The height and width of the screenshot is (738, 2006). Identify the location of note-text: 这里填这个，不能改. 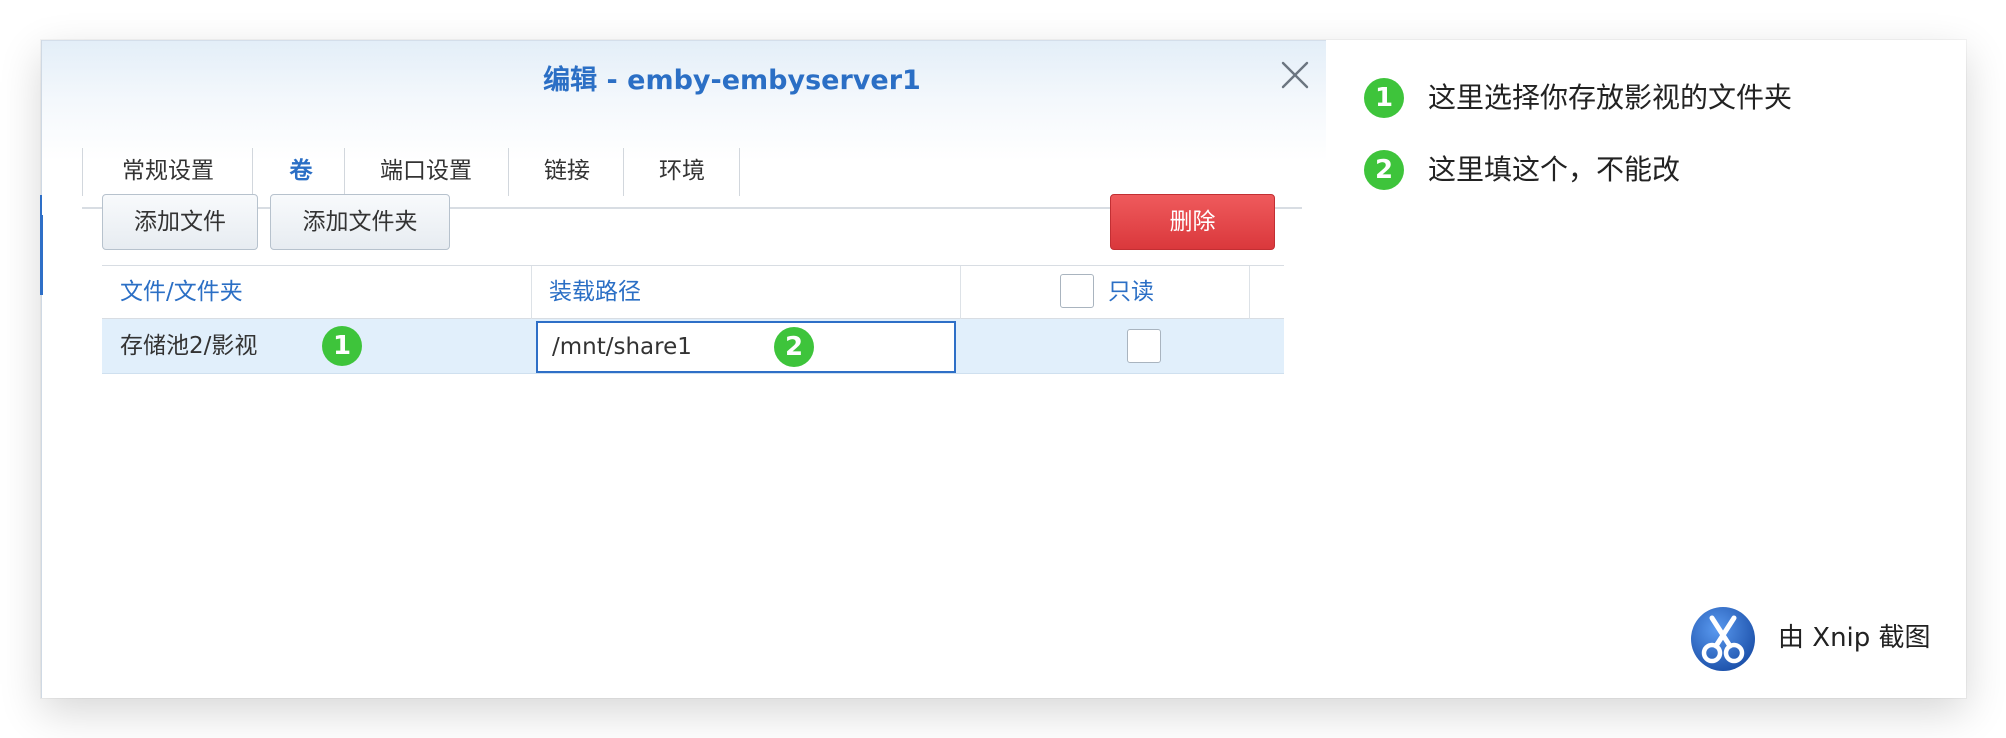
(1554, 169).